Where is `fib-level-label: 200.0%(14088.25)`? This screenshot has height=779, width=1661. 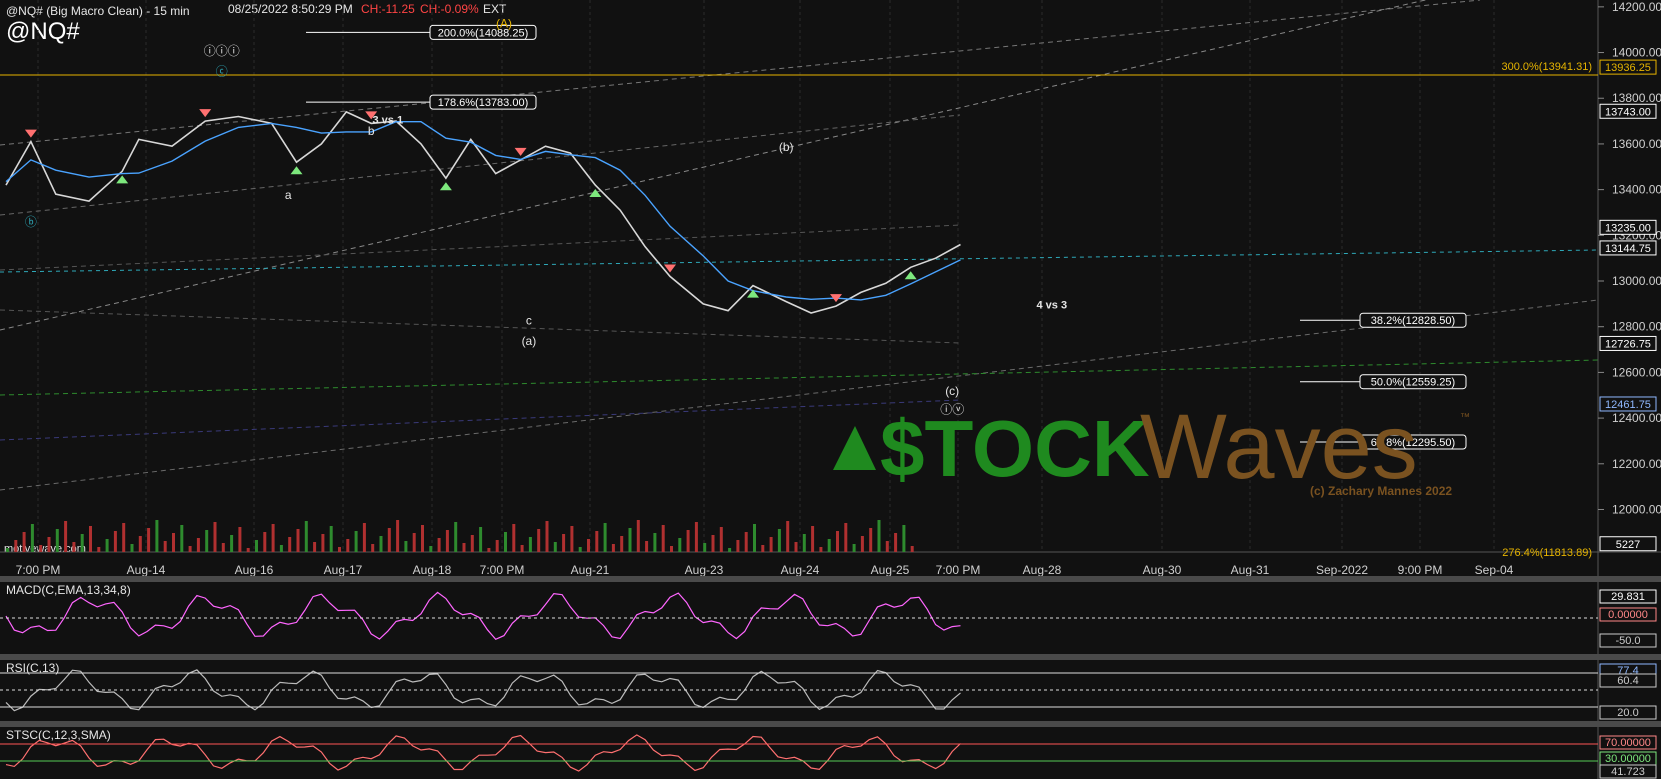 fib-level-label: 200.0%(14088.25) is located at coordinates (483, 33).